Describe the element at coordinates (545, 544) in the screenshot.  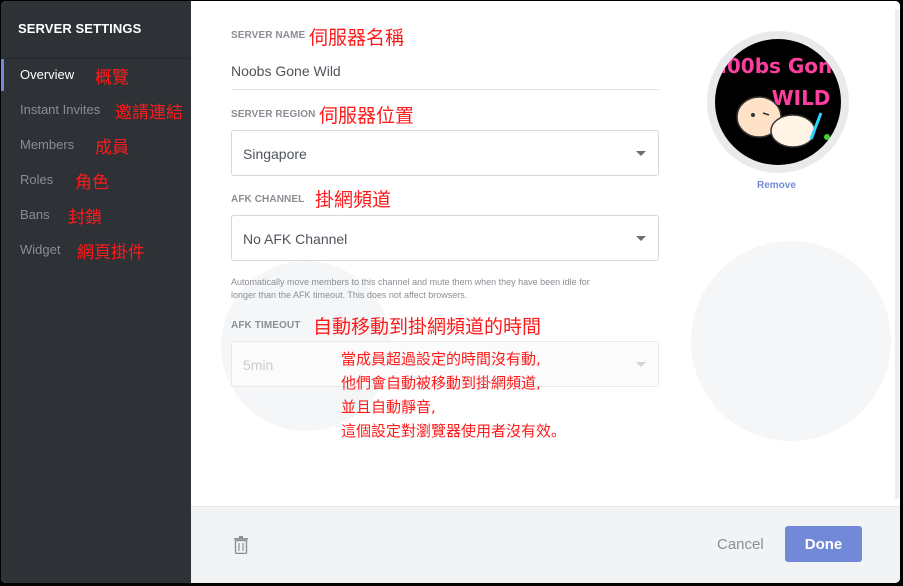
I see `modal-footer: Cancel Done` at that location.